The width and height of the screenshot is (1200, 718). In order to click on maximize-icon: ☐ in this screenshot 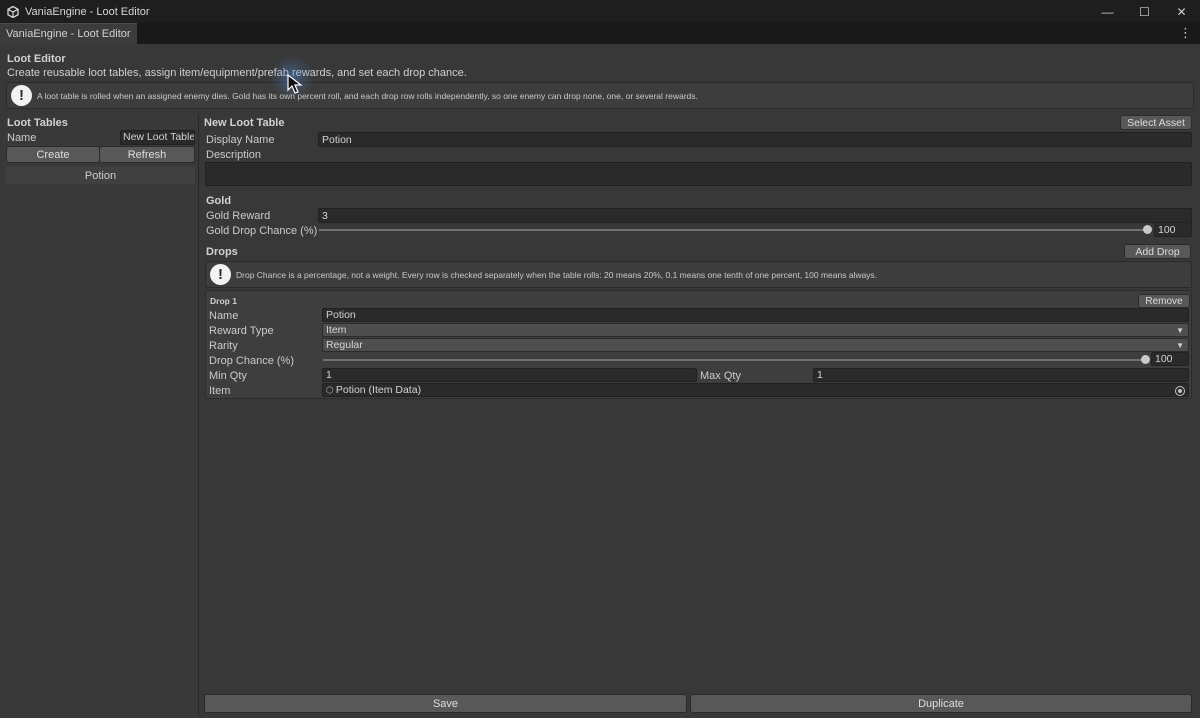, I will do `click(1144, 11)`.